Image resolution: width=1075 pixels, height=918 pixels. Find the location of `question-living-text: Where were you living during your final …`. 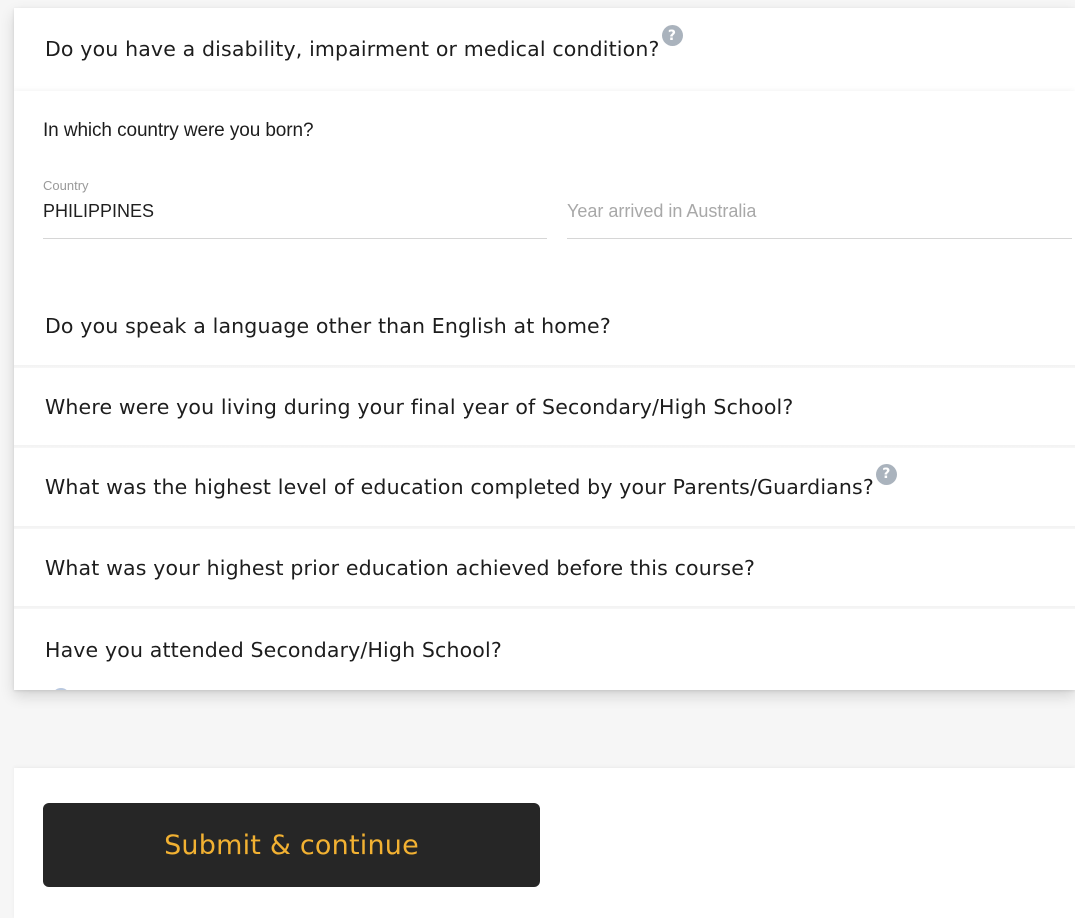

question-living-text: Where were you living during your final … is located at coordinates (419, 407).